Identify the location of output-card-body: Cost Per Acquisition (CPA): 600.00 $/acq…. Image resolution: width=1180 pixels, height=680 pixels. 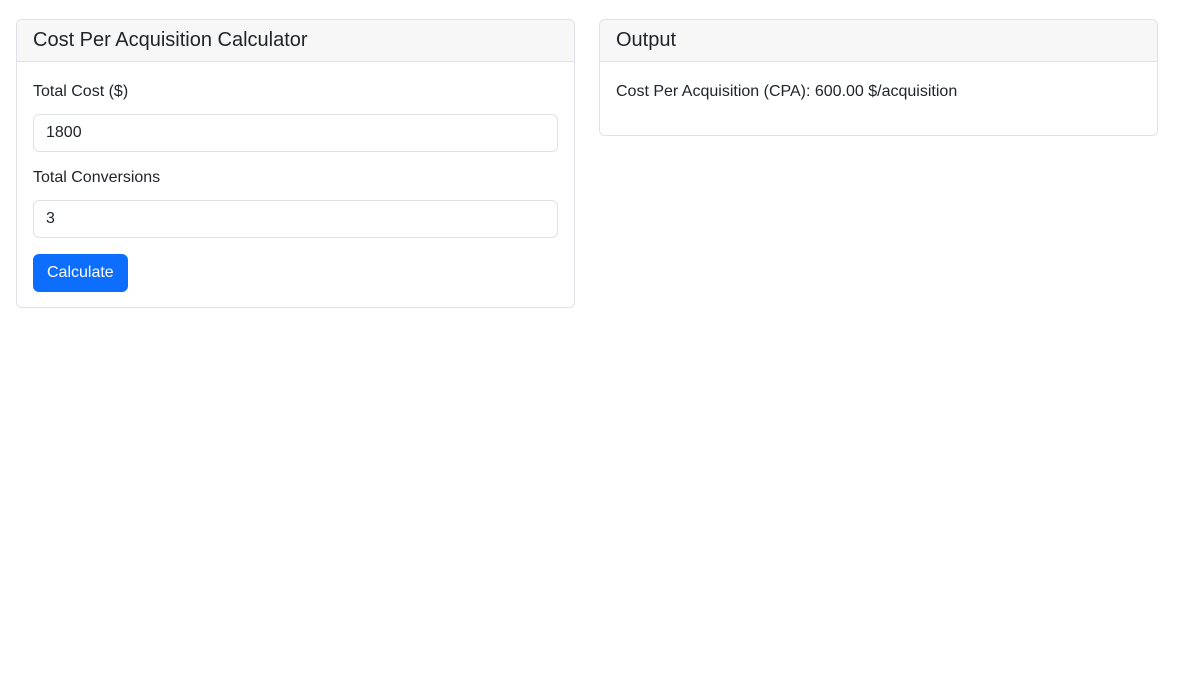
(878, 91).